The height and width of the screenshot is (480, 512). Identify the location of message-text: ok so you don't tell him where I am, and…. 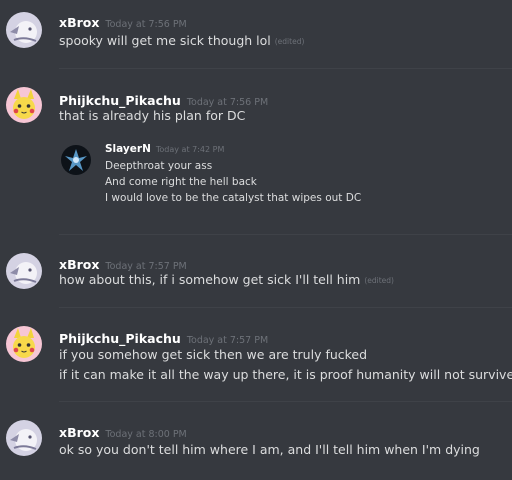
(269, 449).